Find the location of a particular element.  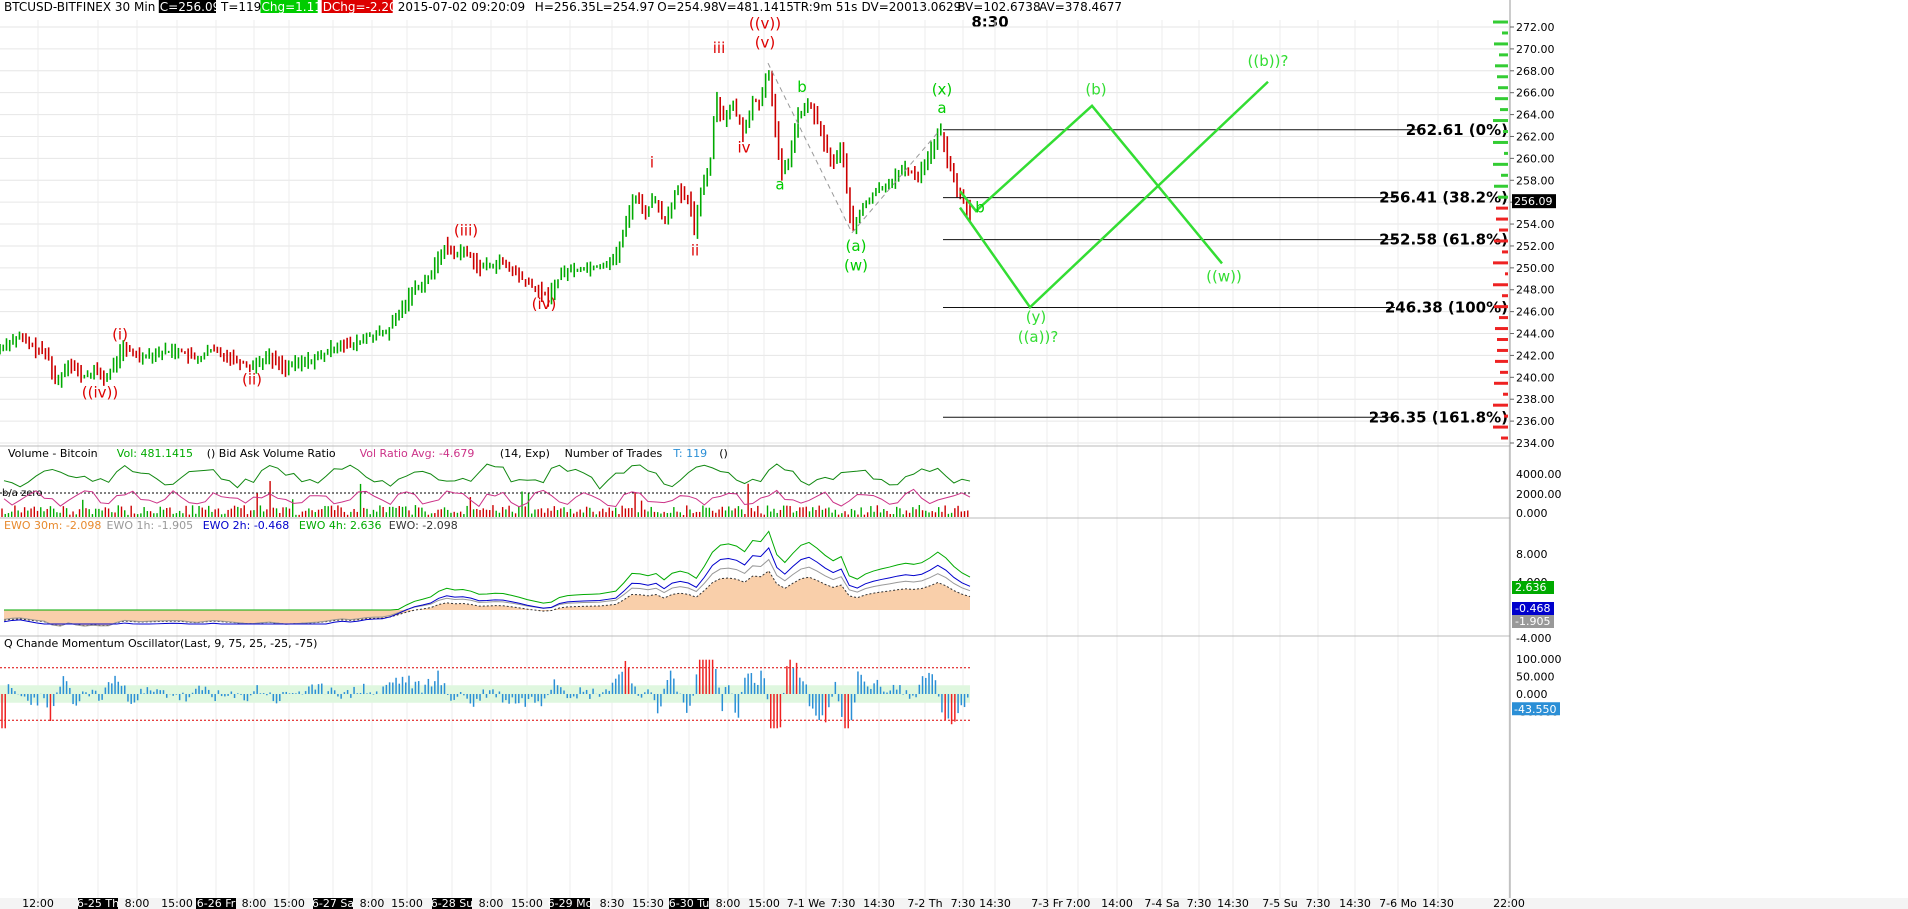

time-tick: 7-3 Fr is located at coordinates (1047, 903).